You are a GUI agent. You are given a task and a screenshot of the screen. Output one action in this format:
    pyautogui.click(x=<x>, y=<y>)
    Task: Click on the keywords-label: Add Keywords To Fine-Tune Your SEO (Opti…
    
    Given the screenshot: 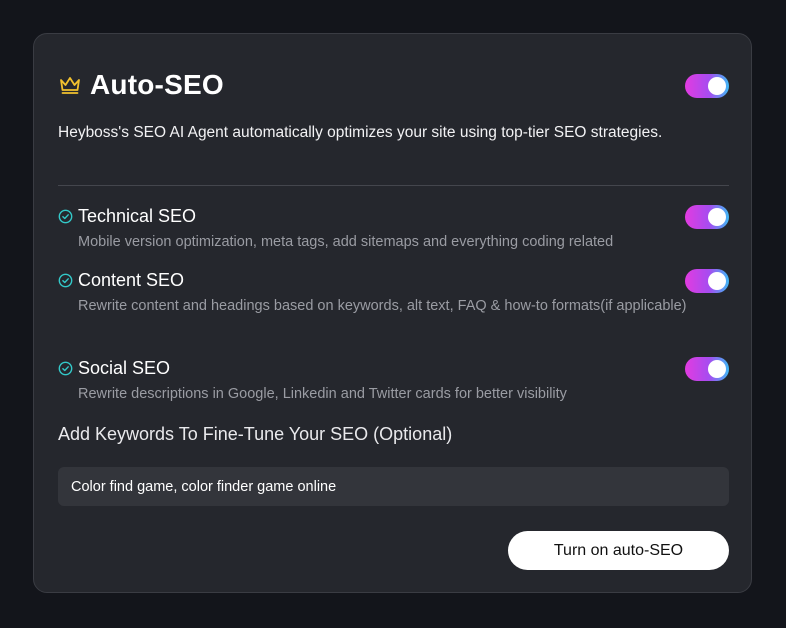 What is the action you would take?
    pyautogui.click(x=255, y=434)
    